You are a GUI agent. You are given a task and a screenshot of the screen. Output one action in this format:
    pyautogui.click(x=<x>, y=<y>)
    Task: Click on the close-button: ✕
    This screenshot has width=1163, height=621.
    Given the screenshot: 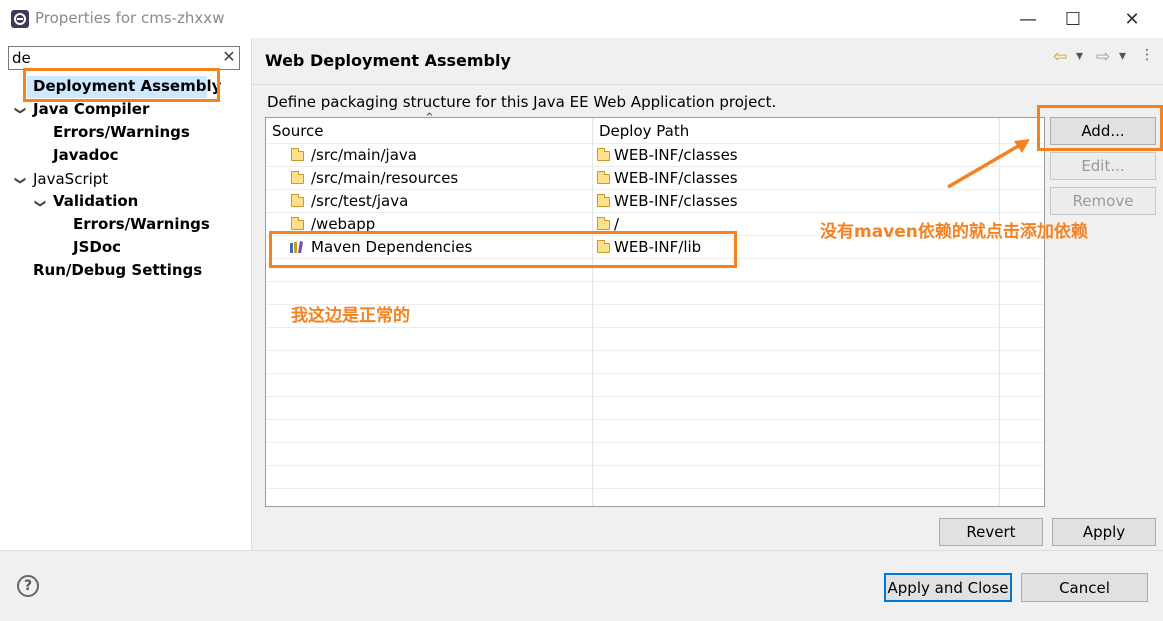 What is the action you would take?
    pyautogui.click(x=1132, y=19)
    